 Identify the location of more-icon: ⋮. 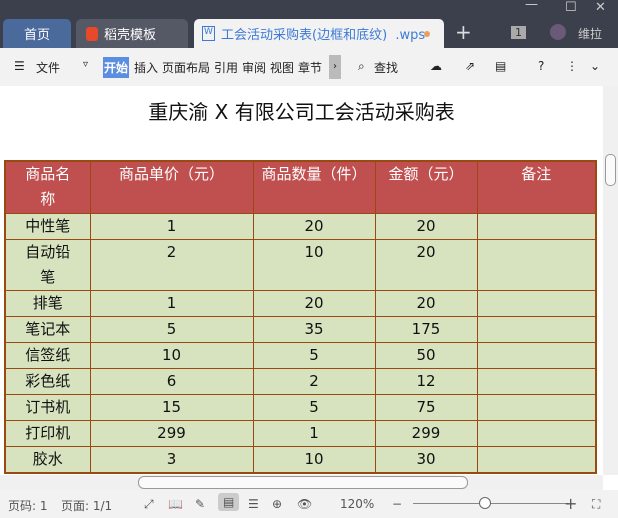
(572, 66).